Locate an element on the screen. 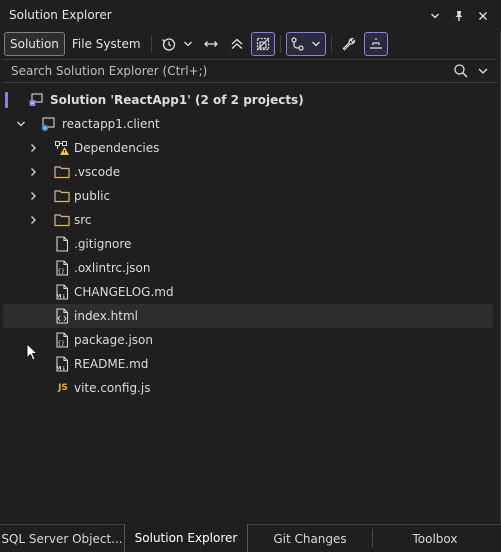  tree-item-label: .oxlintrc.json is located at coordinates (112, 268).